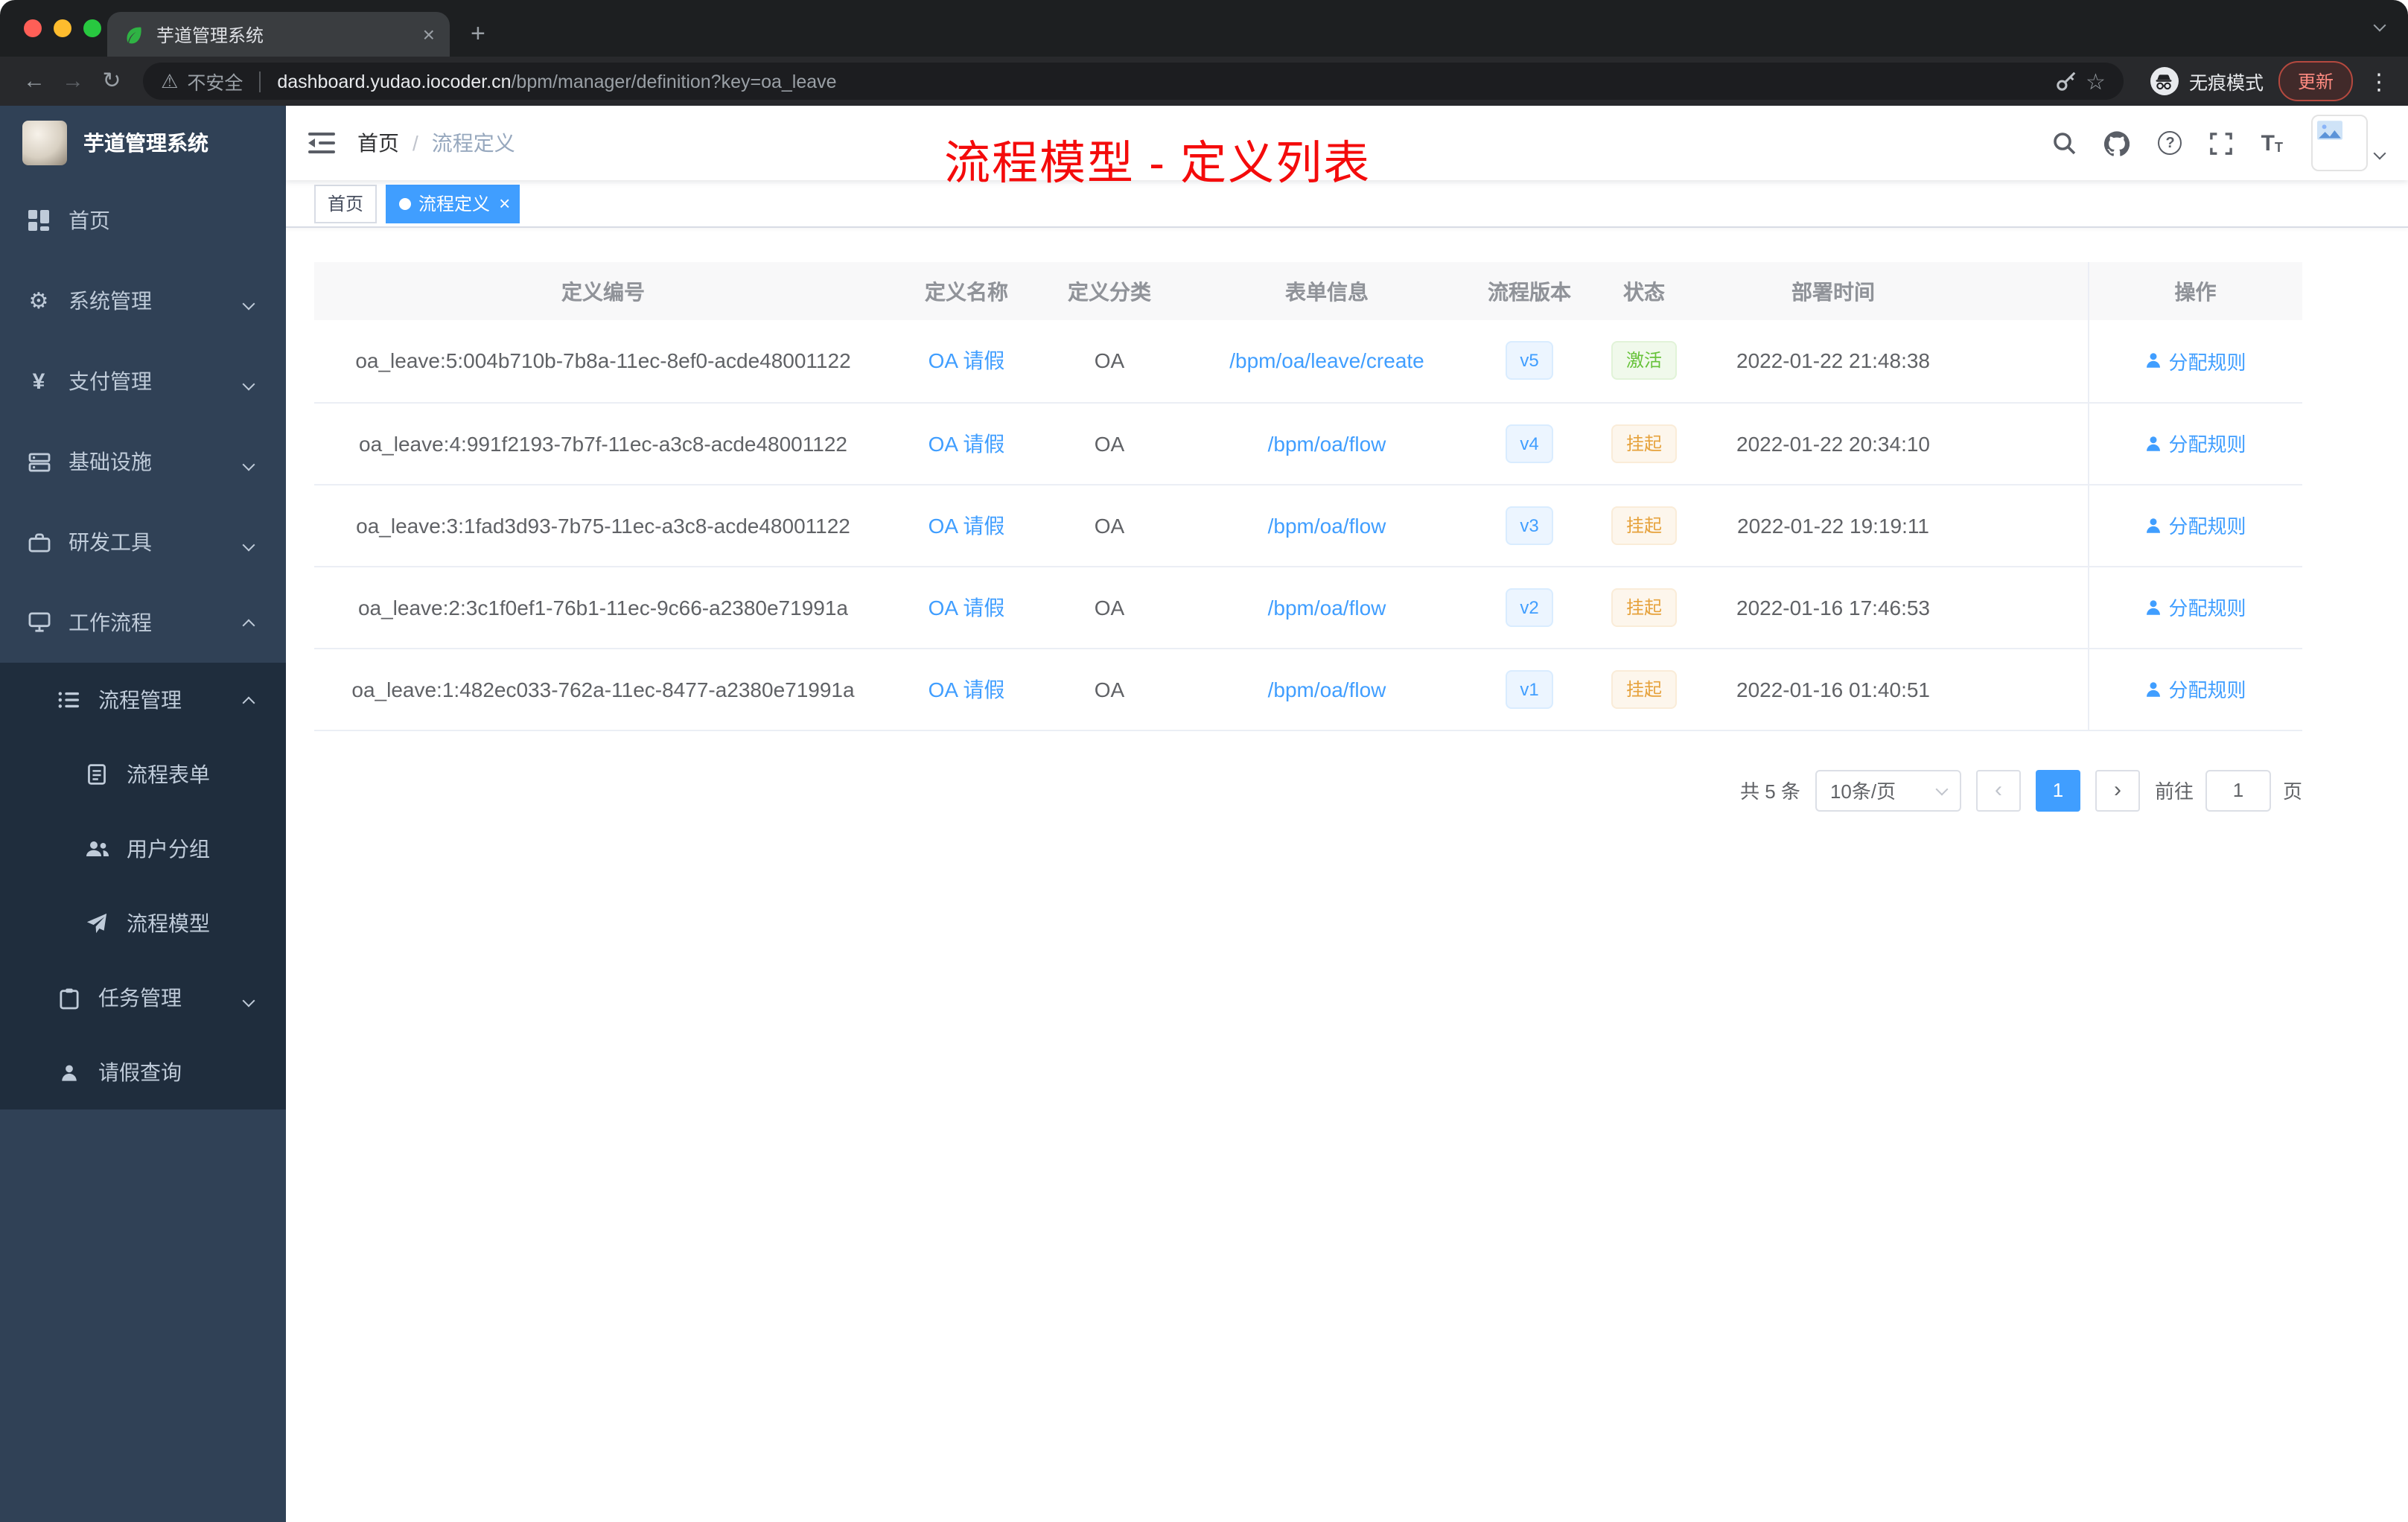 The image size is (2408, 1522). I want to click on url-path: /bpm/manager/definition?key=oa_leave, so click(674, 81).